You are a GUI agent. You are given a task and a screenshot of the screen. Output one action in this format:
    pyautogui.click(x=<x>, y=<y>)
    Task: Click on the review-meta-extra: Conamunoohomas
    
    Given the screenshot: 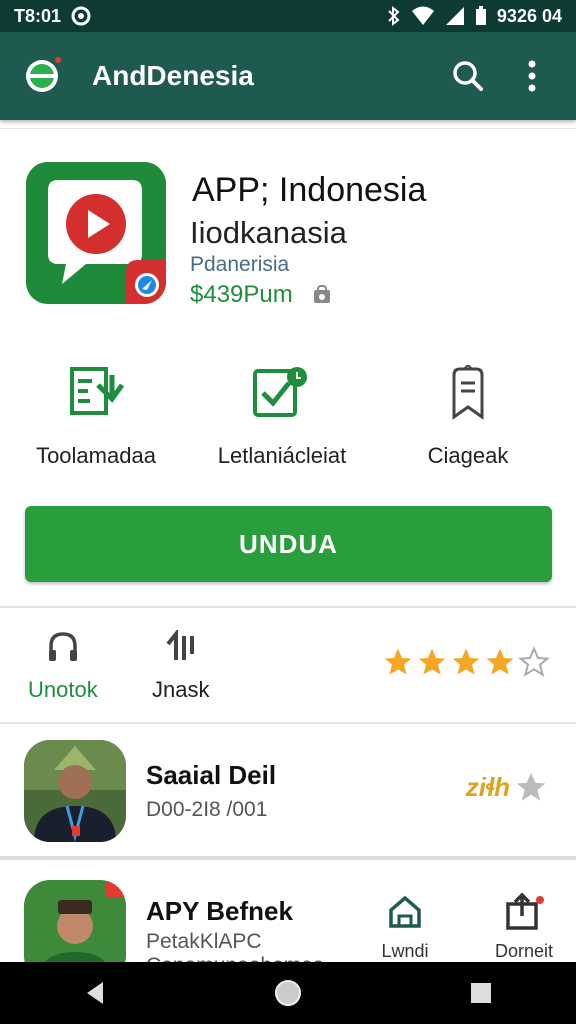 What is the action you would take?
    pyautogui.click(x=234, y=958)
    